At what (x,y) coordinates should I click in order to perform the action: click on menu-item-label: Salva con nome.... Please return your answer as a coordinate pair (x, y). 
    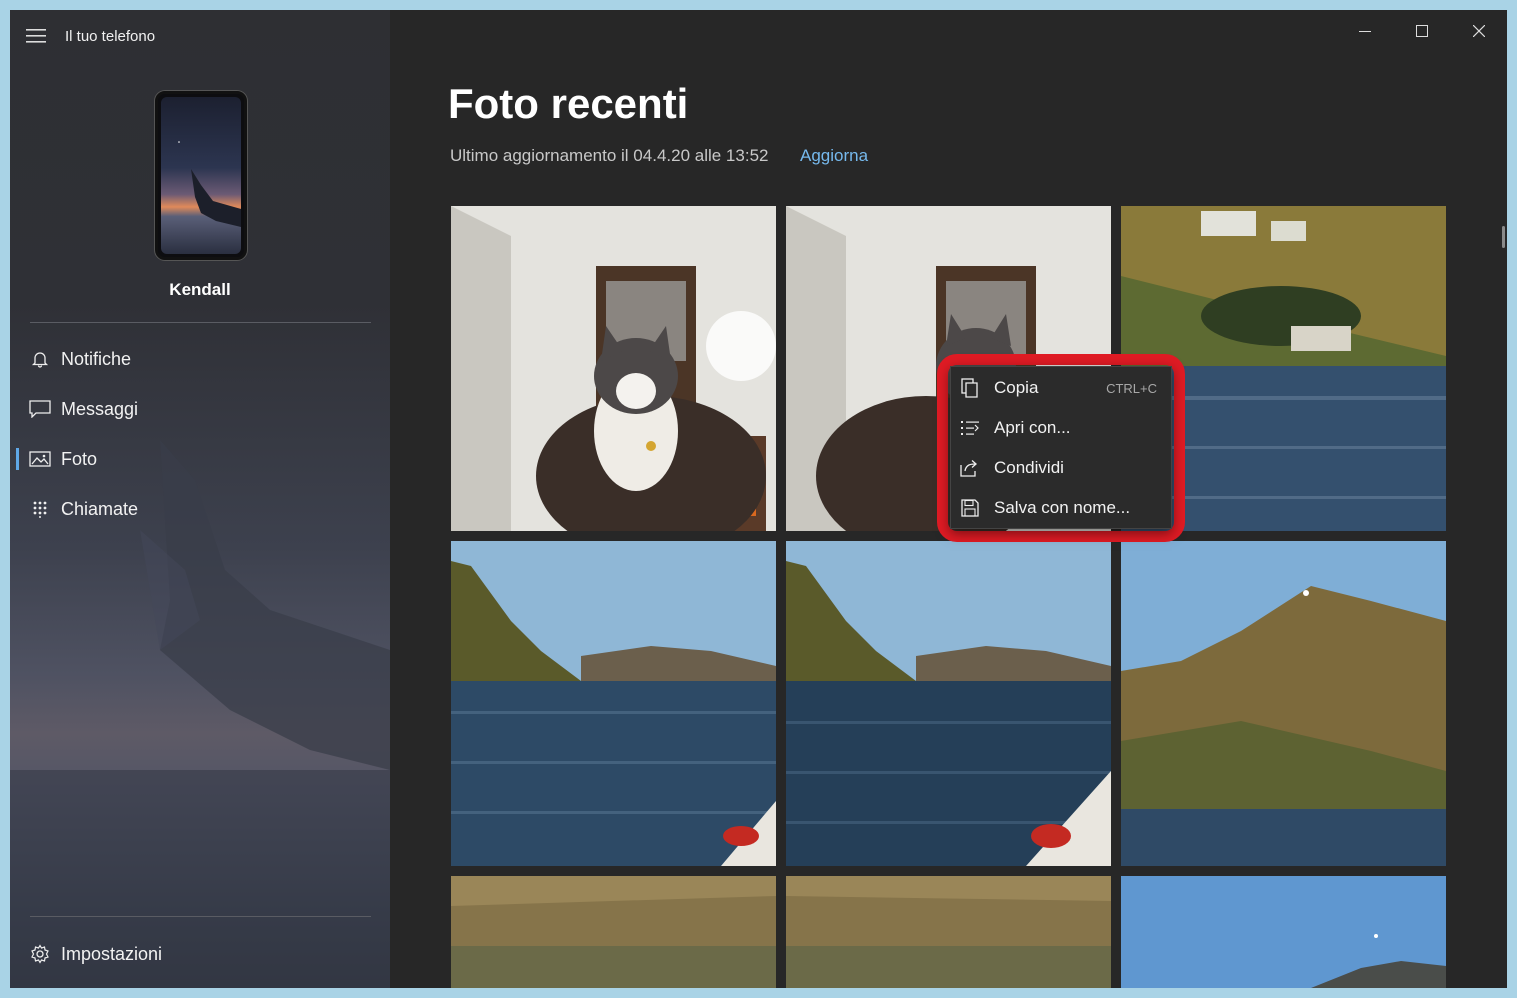
    Looking at the image, I should click on (1062, 507).